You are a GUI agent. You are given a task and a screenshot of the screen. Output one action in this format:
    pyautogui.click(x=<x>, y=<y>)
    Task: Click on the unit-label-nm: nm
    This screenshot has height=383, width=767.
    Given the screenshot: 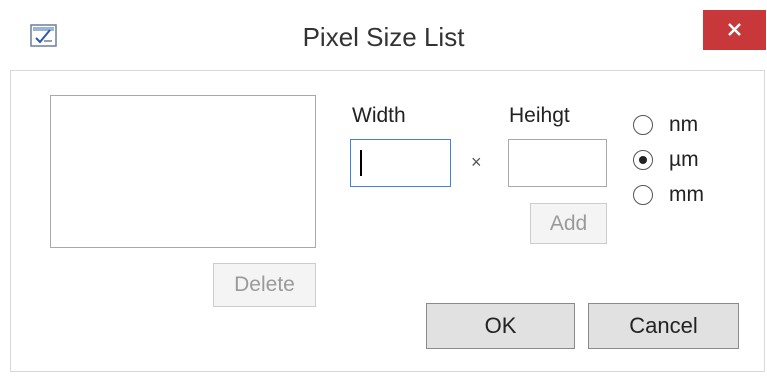 What is the action you would take?
    pyautogui.click(x=684, y=124)
    